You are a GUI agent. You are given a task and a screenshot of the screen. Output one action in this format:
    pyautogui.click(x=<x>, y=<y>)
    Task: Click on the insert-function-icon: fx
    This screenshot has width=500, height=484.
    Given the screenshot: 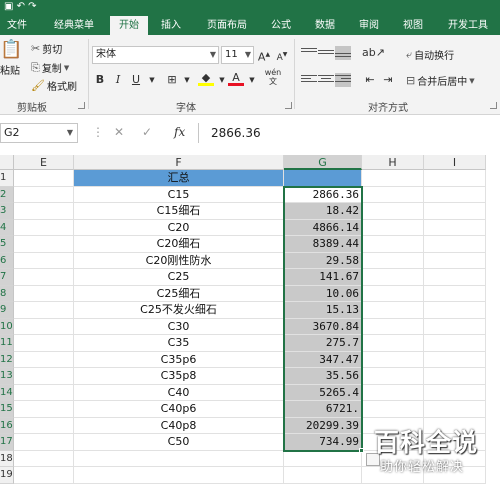 What is the action you would take?
    pyautogui.click(x=179, y=132)
    